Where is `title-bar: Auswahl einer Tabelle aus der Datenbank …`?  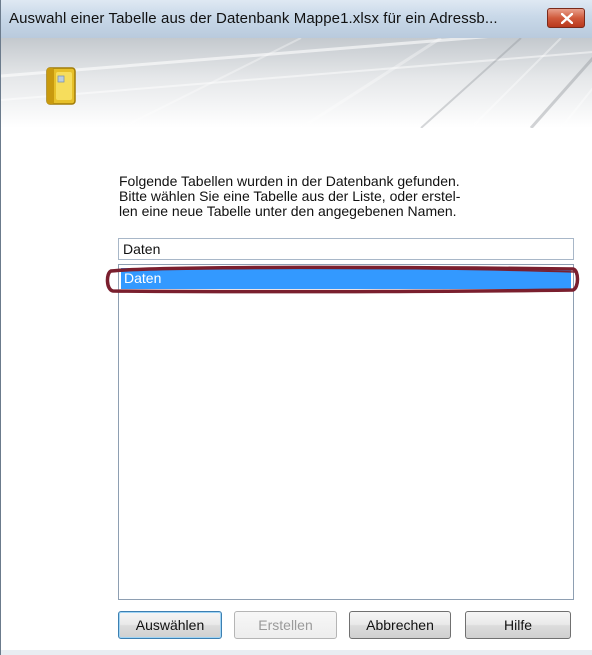
title-bar: Auswahl einer Tabelle aus der Datenbank … is located at coordinates (296, 19).